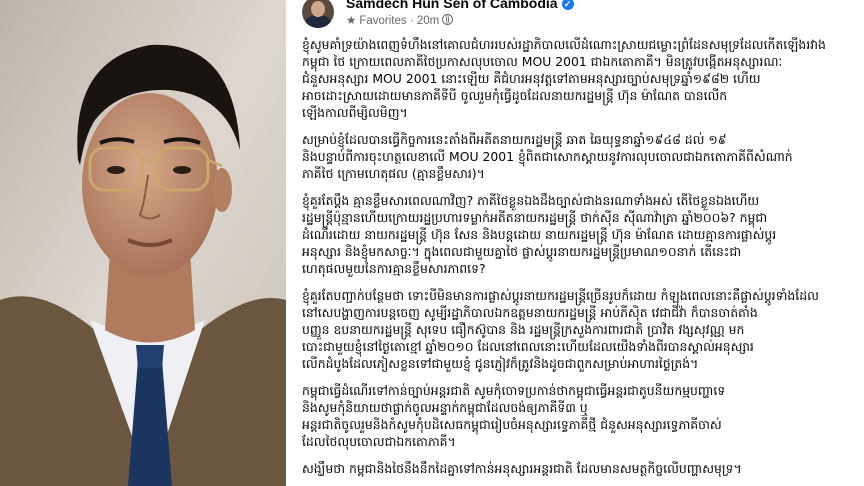  Describe the element at coordinates (448, 19) in the screenshot. I see `globe-icon` at that location.